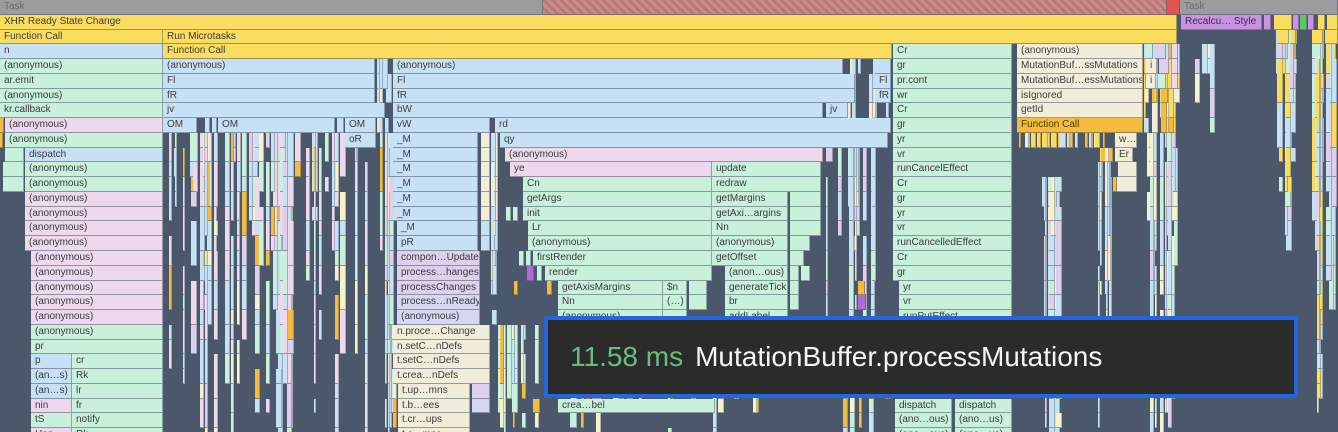 The image size is (1338, 432). What do you see at coordinates (51, 376) in the screenshot?
I see `flame-bar: (an…s)` at bounding box center [51, 376].